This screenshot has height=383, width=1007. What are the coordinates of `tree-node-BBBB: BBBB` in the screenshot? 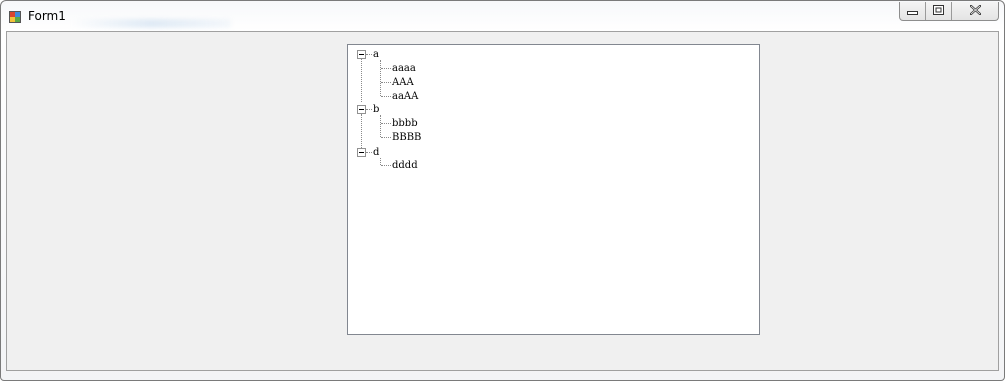 It's located at (406, 137).